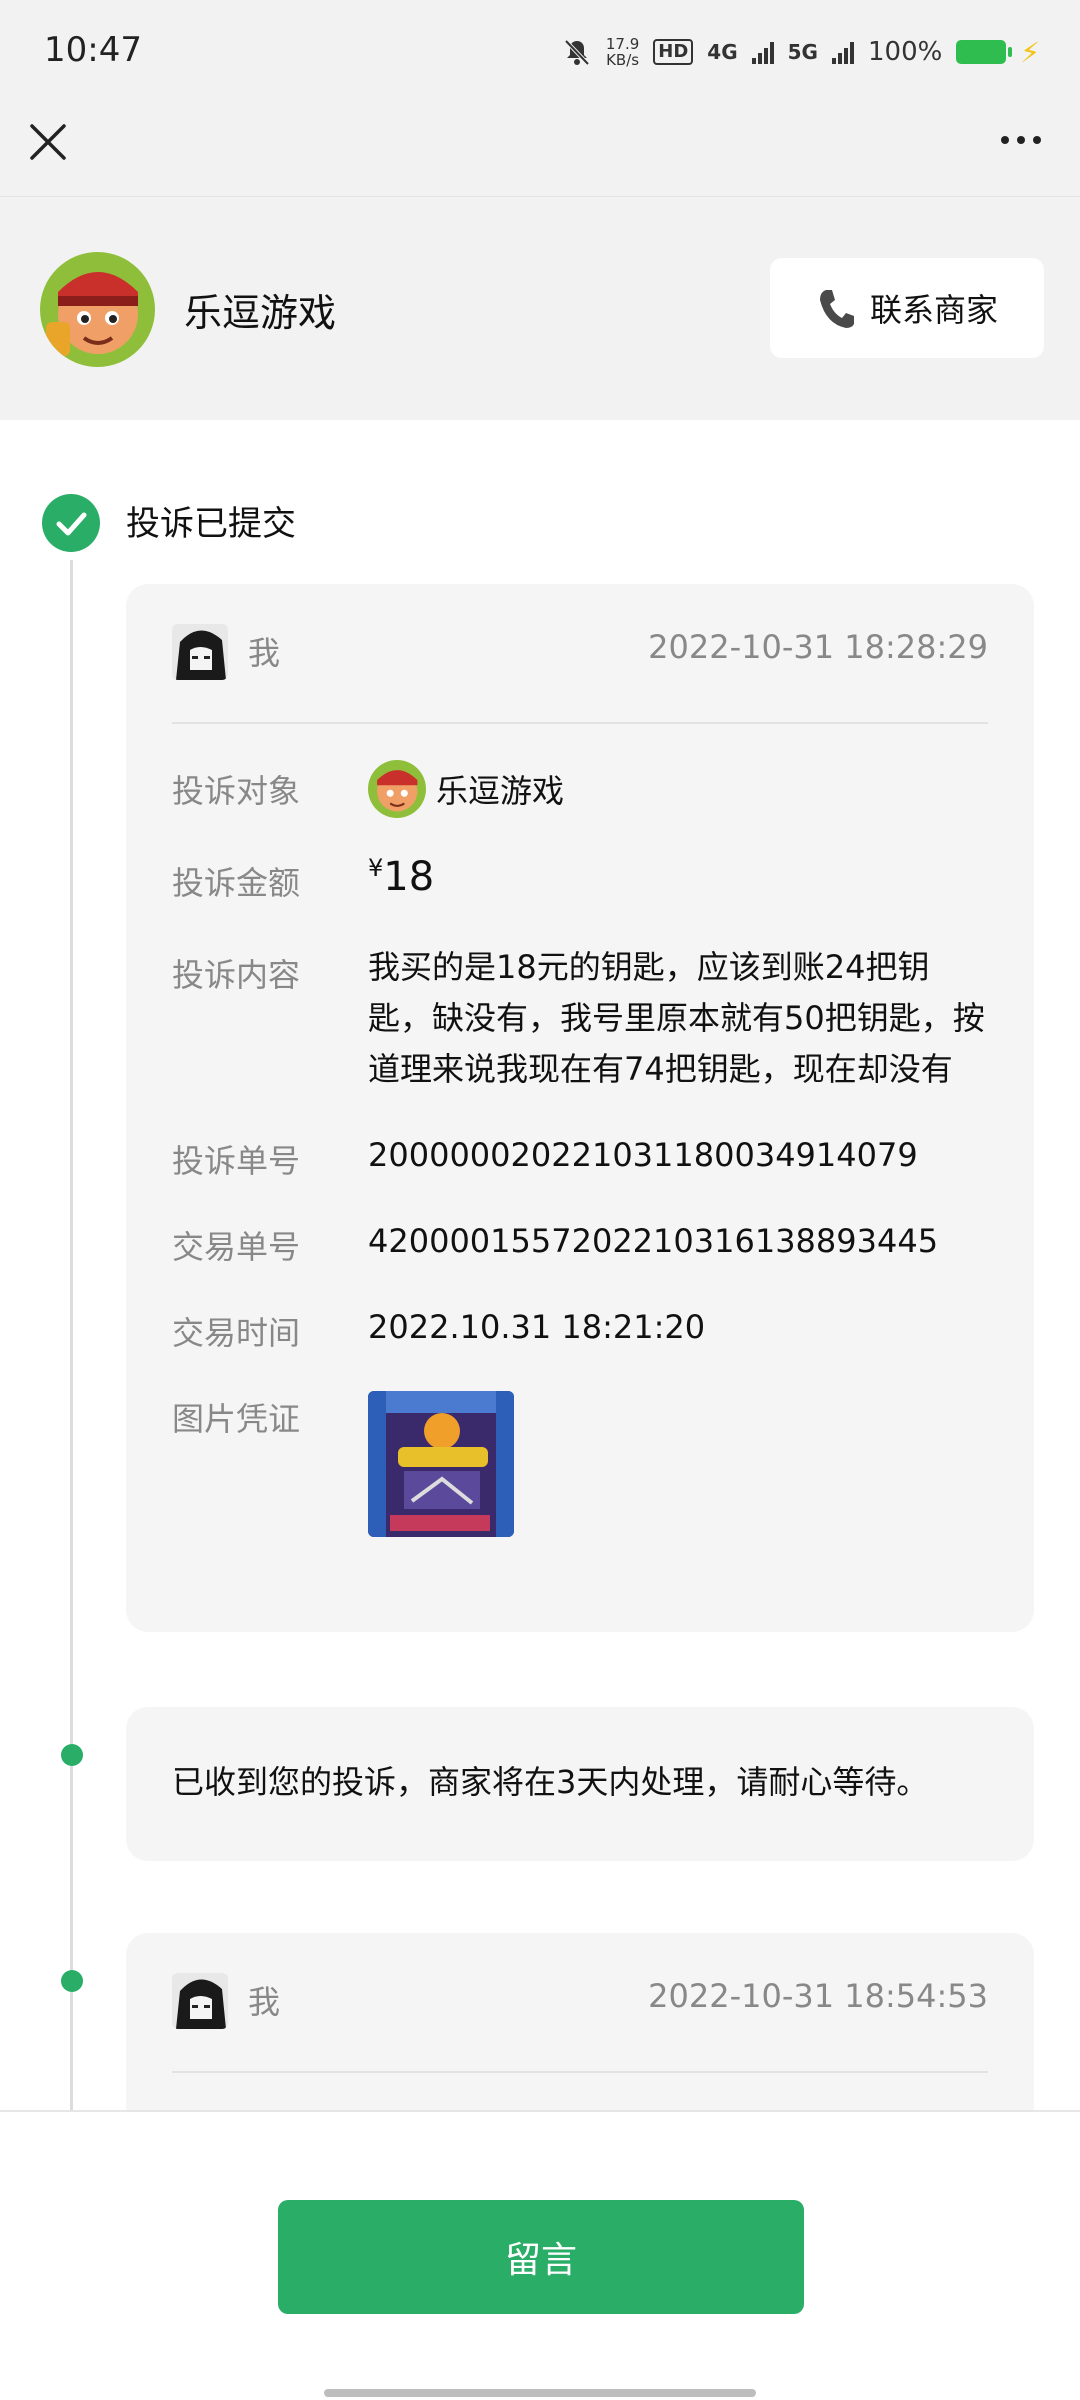 The width and height of the screenshot is (1080, 2400). I want to click on battery-percent: 100%, so click(905, 52).